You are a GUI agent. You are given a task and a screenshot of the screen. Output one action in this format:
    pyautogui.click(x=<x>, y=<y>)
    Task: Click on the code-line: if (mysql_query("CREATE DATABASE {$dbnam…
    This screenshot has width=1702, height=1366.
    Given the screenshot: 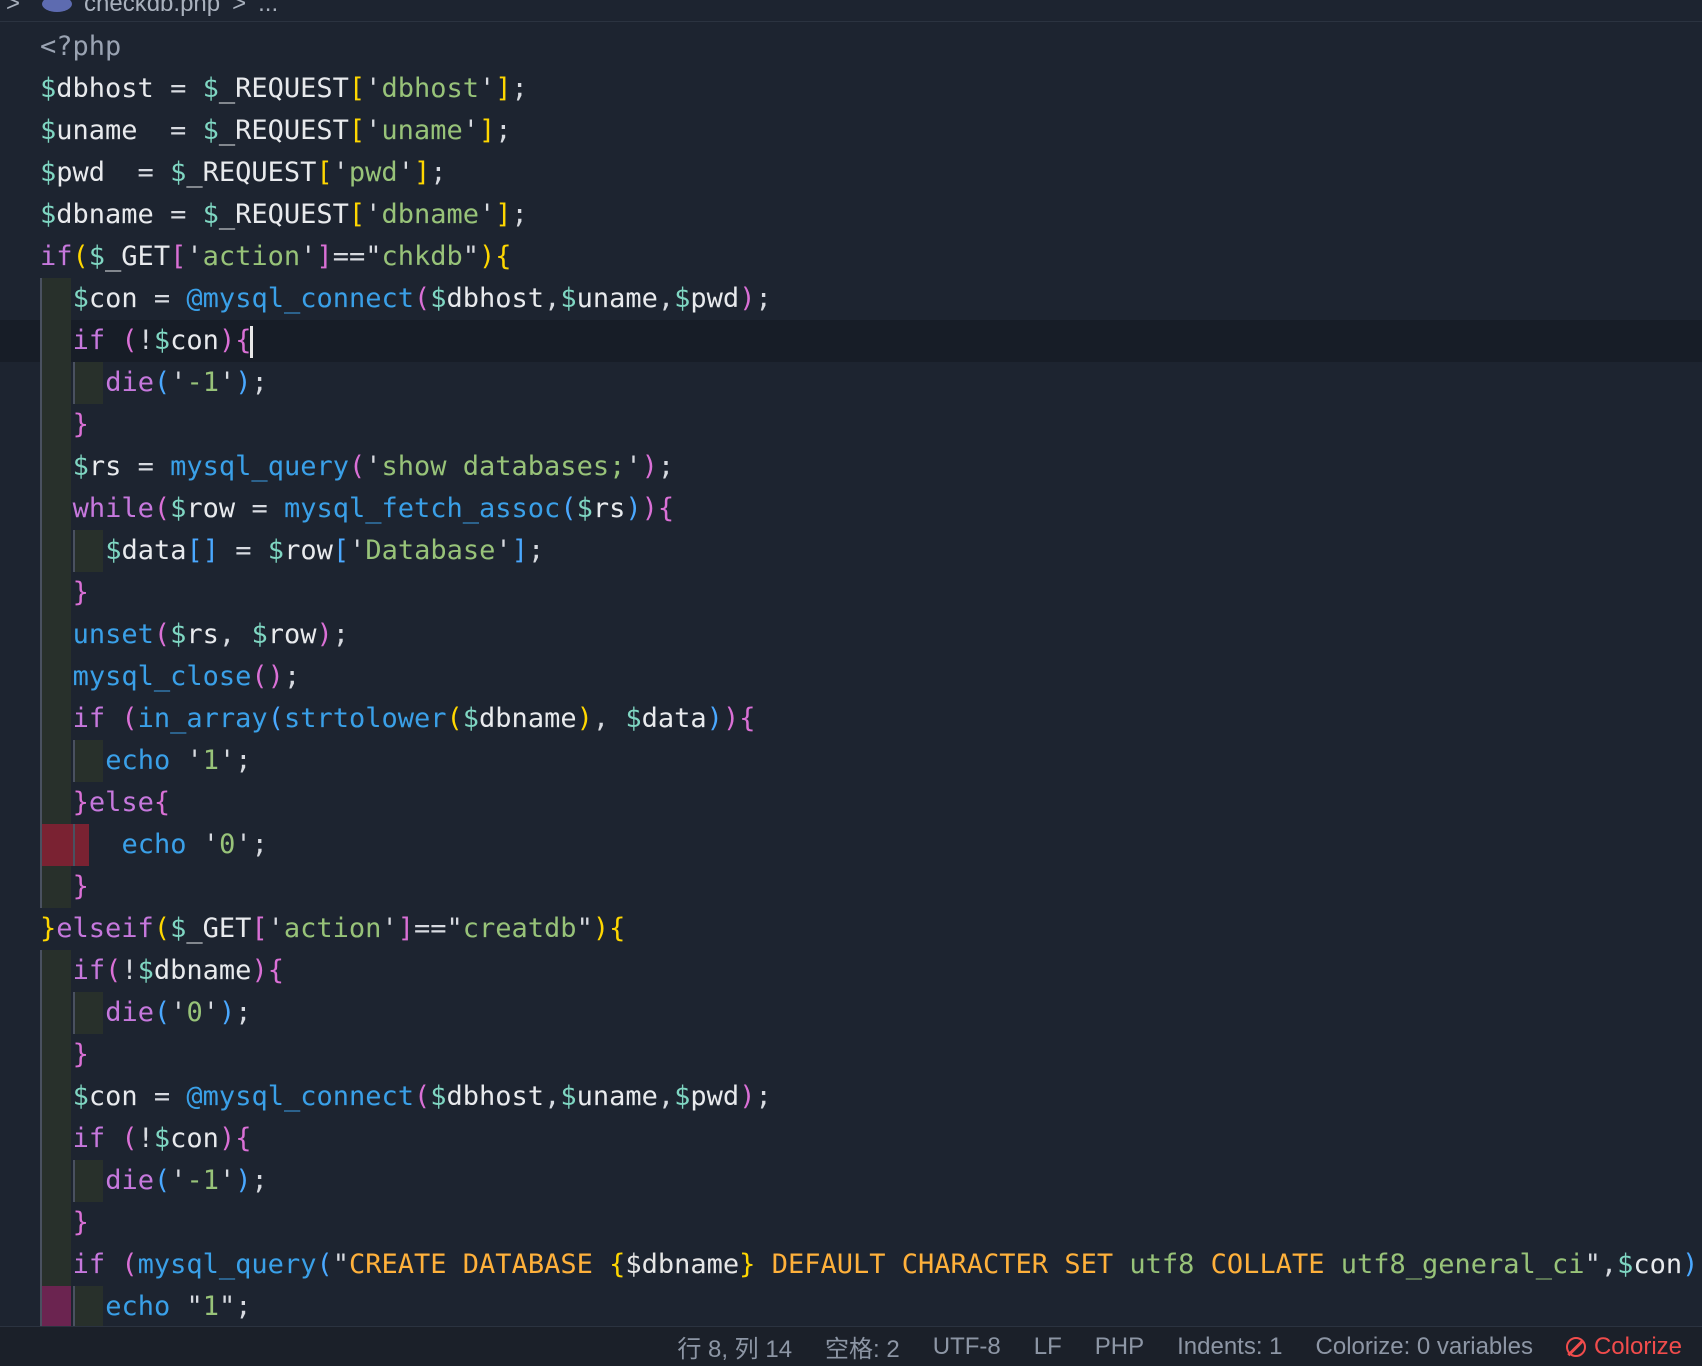 What is the action you would take?
    pyautogui.click(x=851, y=1265)
    